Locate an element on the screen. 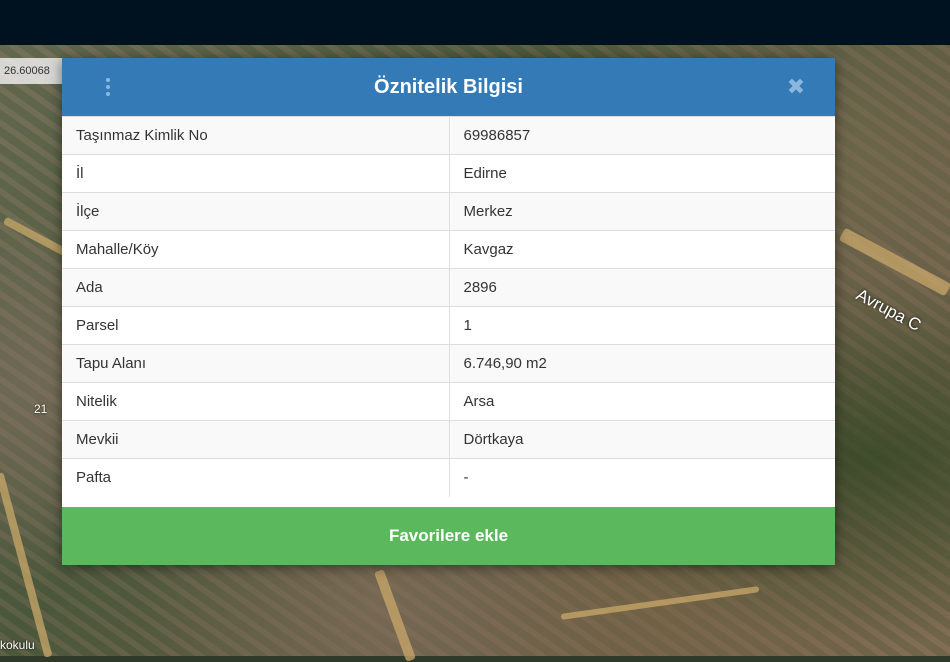 The image size is (950, 662). dialog-header: Öznitelik Bilgisi ✖ is located at coordinates (448, 87).